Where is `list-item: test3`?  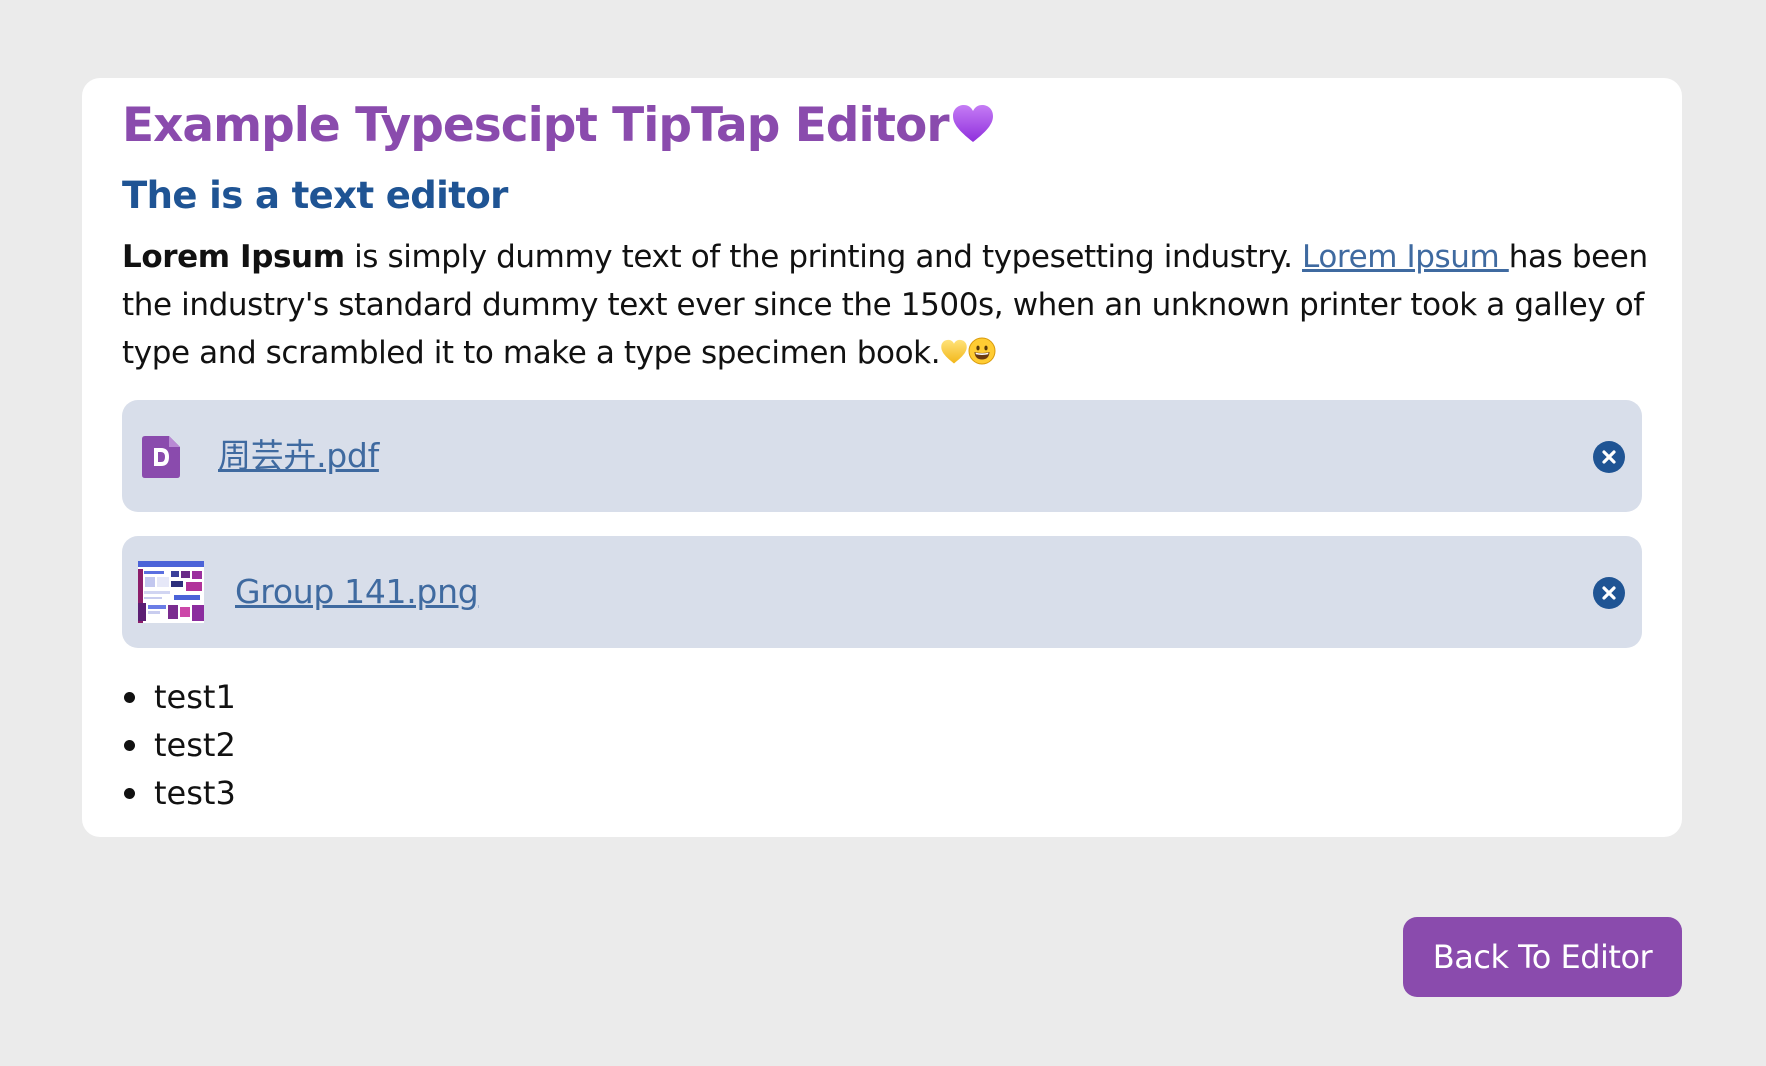
list-item: test3 is located at coordinates (179, 793).